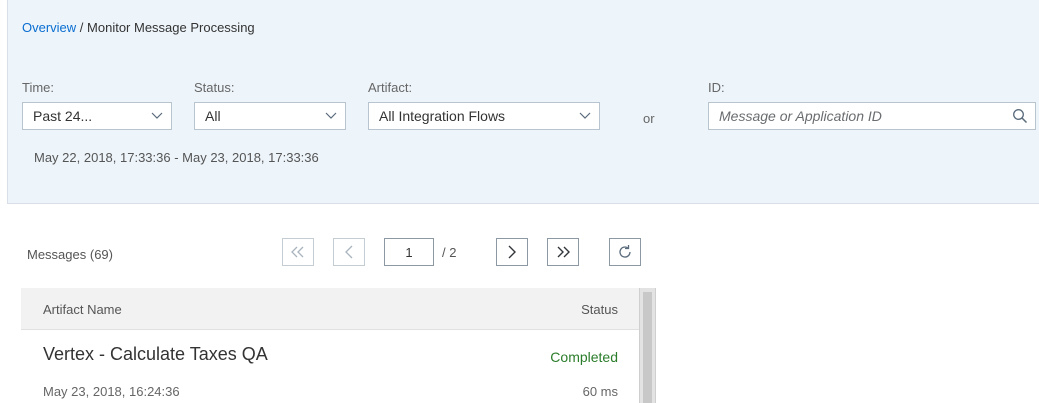 Image resolution: width=1039 pixels, height=403 pixels. Describe the element at coordinates (214, 87) in the screenshot. I see `status-label: Status:` at that location.